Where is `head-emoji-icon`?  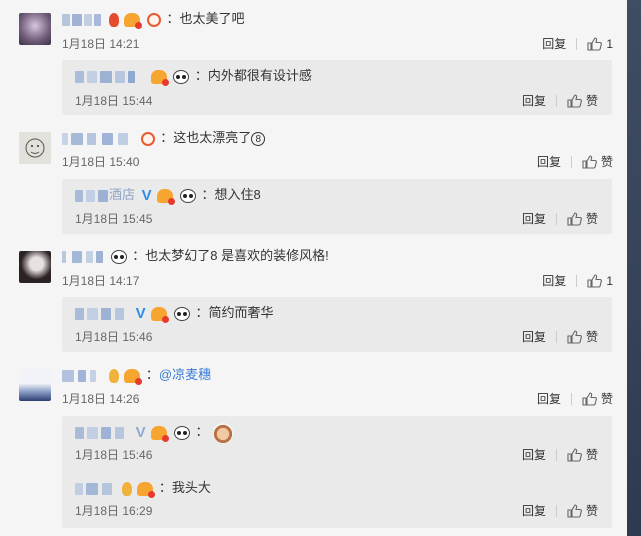 head-emoji-icon is located at coordinates (222, 432).